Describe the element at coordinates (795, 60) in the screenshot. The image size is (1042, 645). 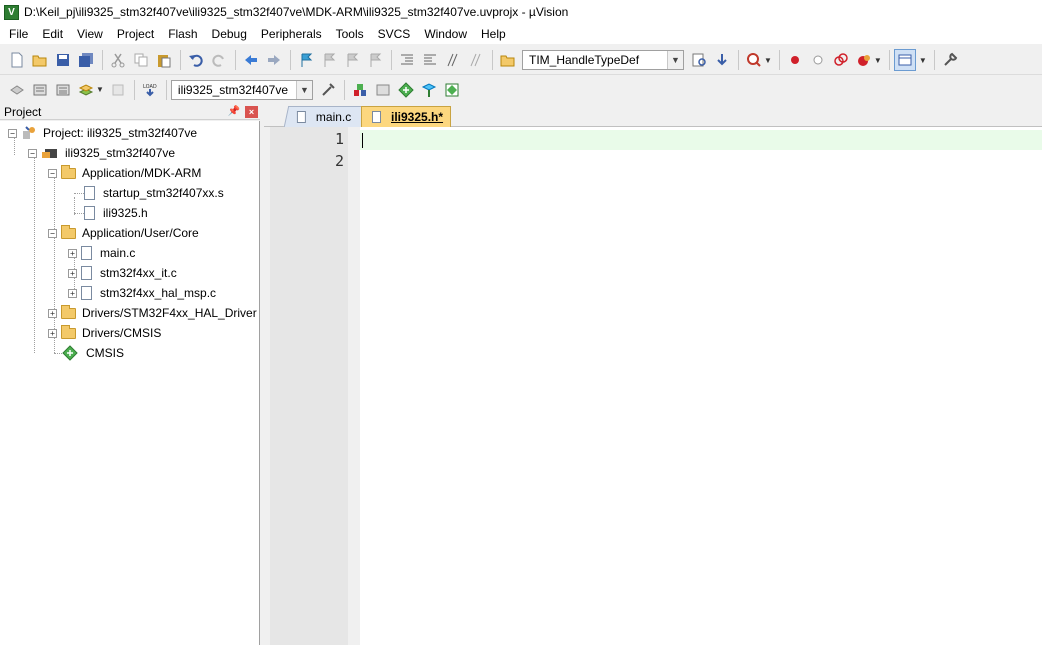
I see `insert-breakpoint-icon` at that location.